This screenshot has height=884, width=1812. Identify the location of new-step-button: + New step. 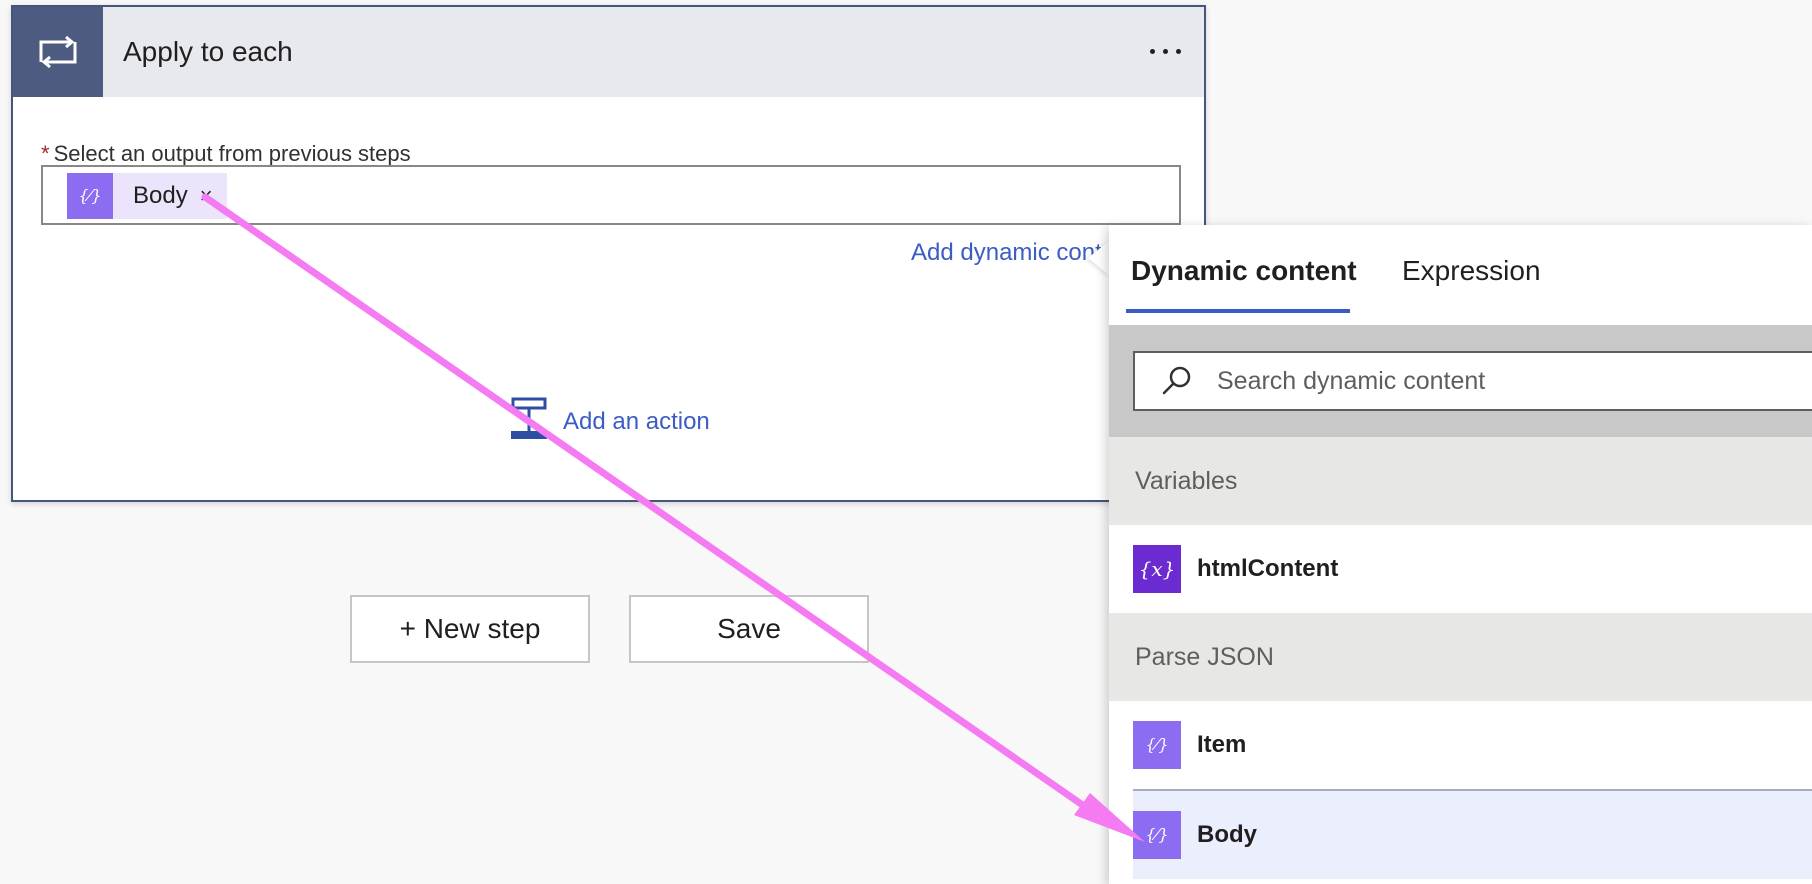
(470, 629).